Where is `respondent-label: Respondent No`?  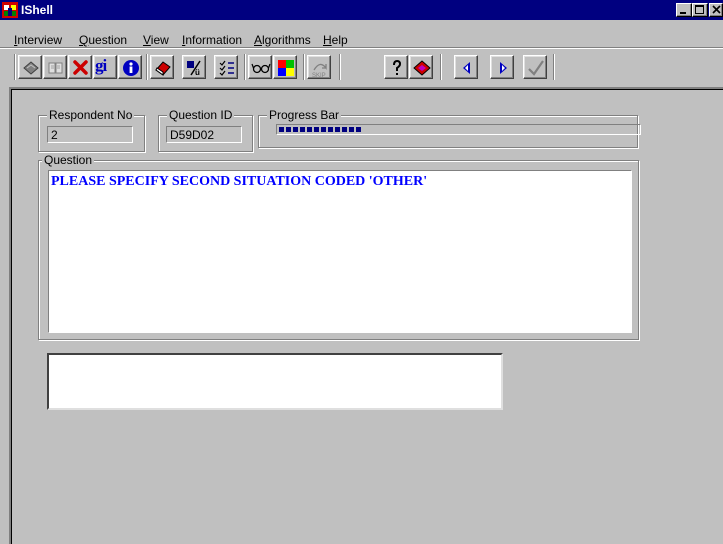
respondent-label: Respondent No is located at coordinates (91, 115).